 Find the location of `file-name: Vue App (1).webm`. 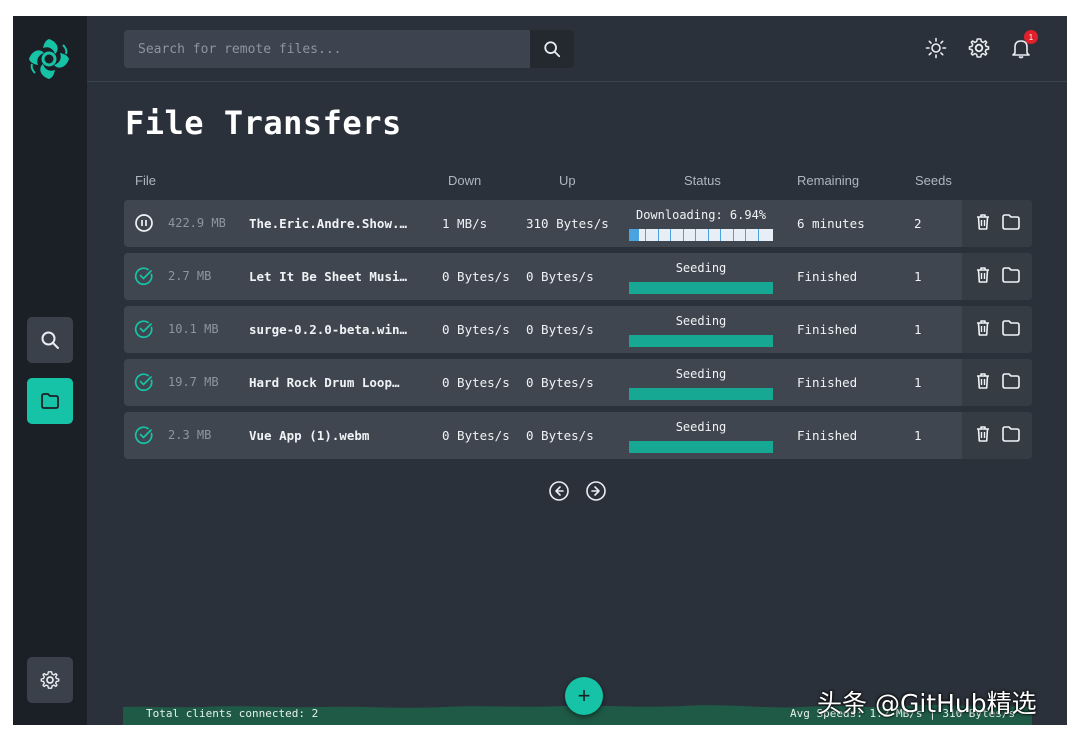

file-name: Vue App (1).webm is located at coordinates (329, 435).